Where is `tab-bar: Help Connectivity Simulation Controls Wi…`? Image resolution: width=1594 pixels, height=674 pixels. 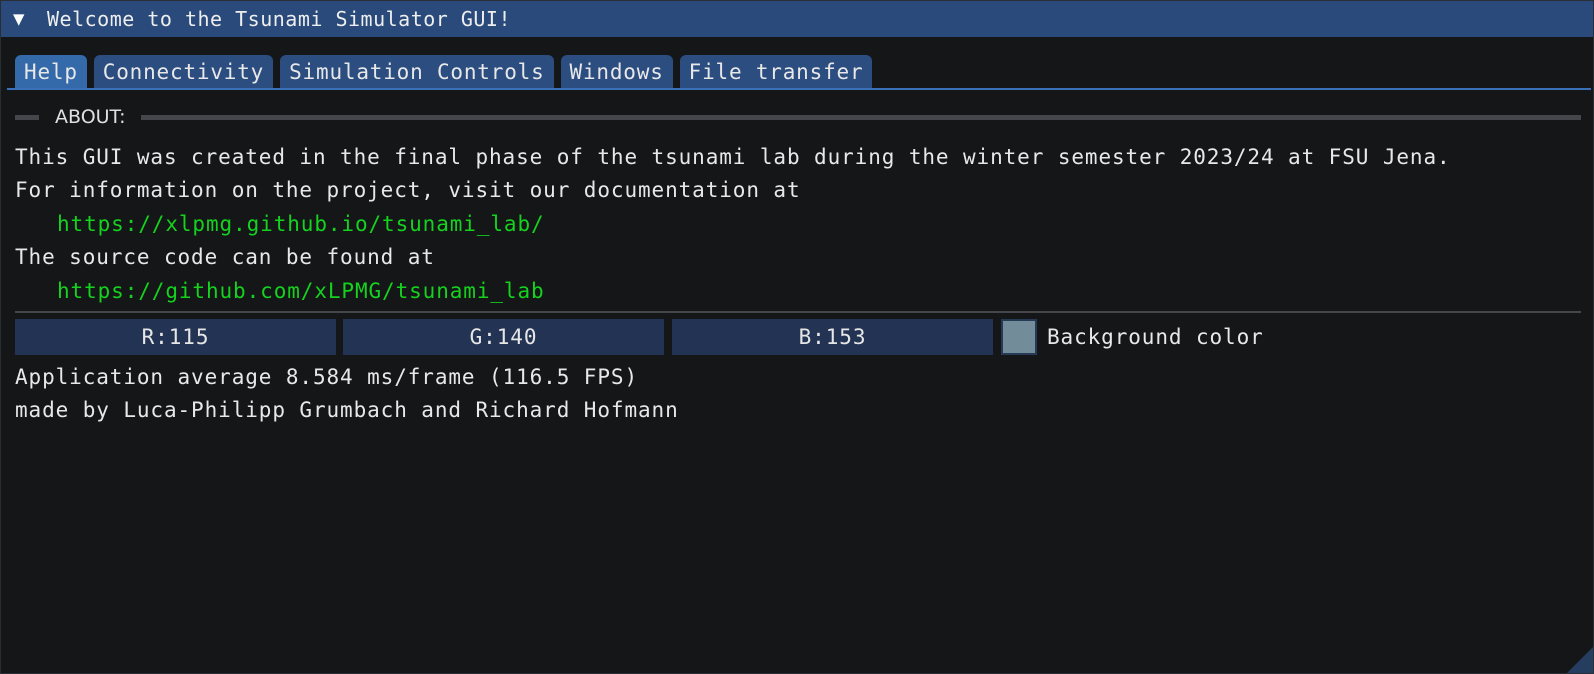 tab-bar: Help Connectivity Simulation Controls Wi… is located at coordinates (444, 71).